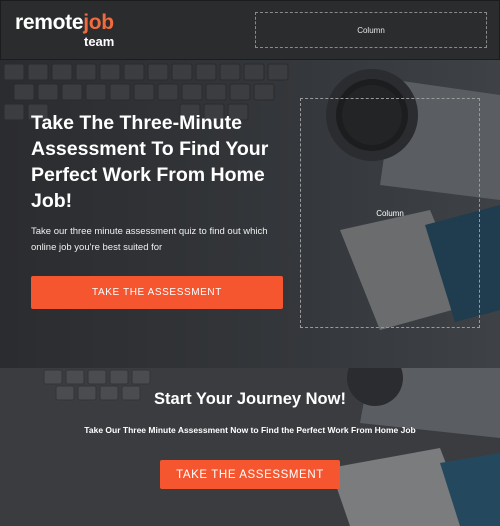 This screenshot has height=526, width=500. Describe the element at coordinates (157, 292) in the screenshot. I see `take-assessment-button: TAKE THE ASSESSMENT` at that location.